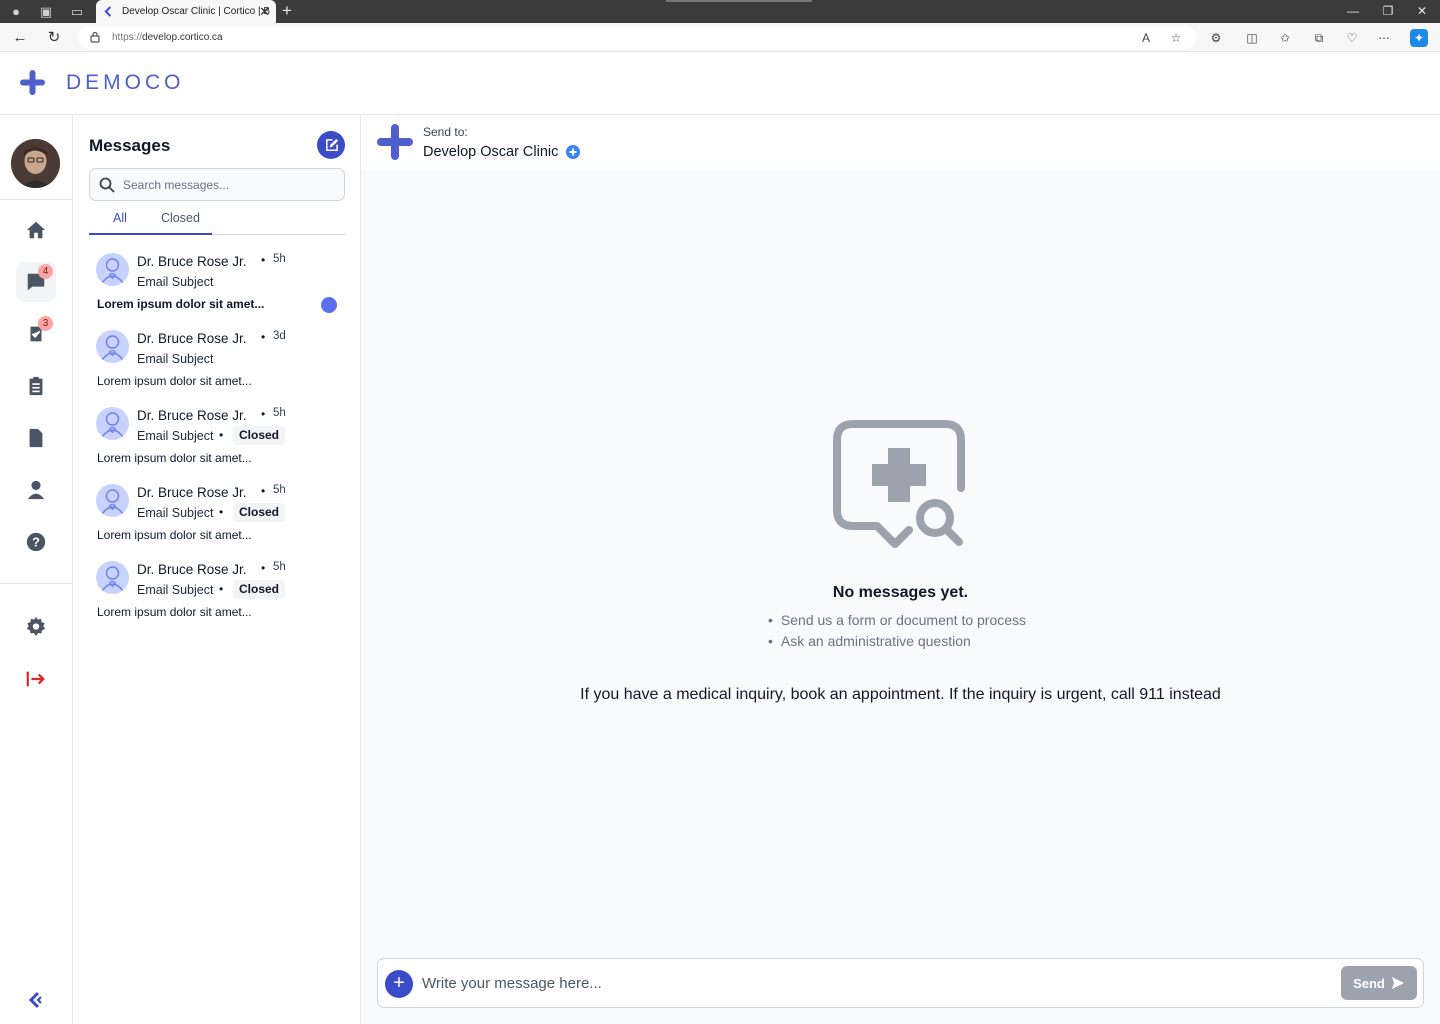  What do you see at coordinates (20, 38) in the screenshot?
I see `back-icon: ←` at bounding box center [20, 38].